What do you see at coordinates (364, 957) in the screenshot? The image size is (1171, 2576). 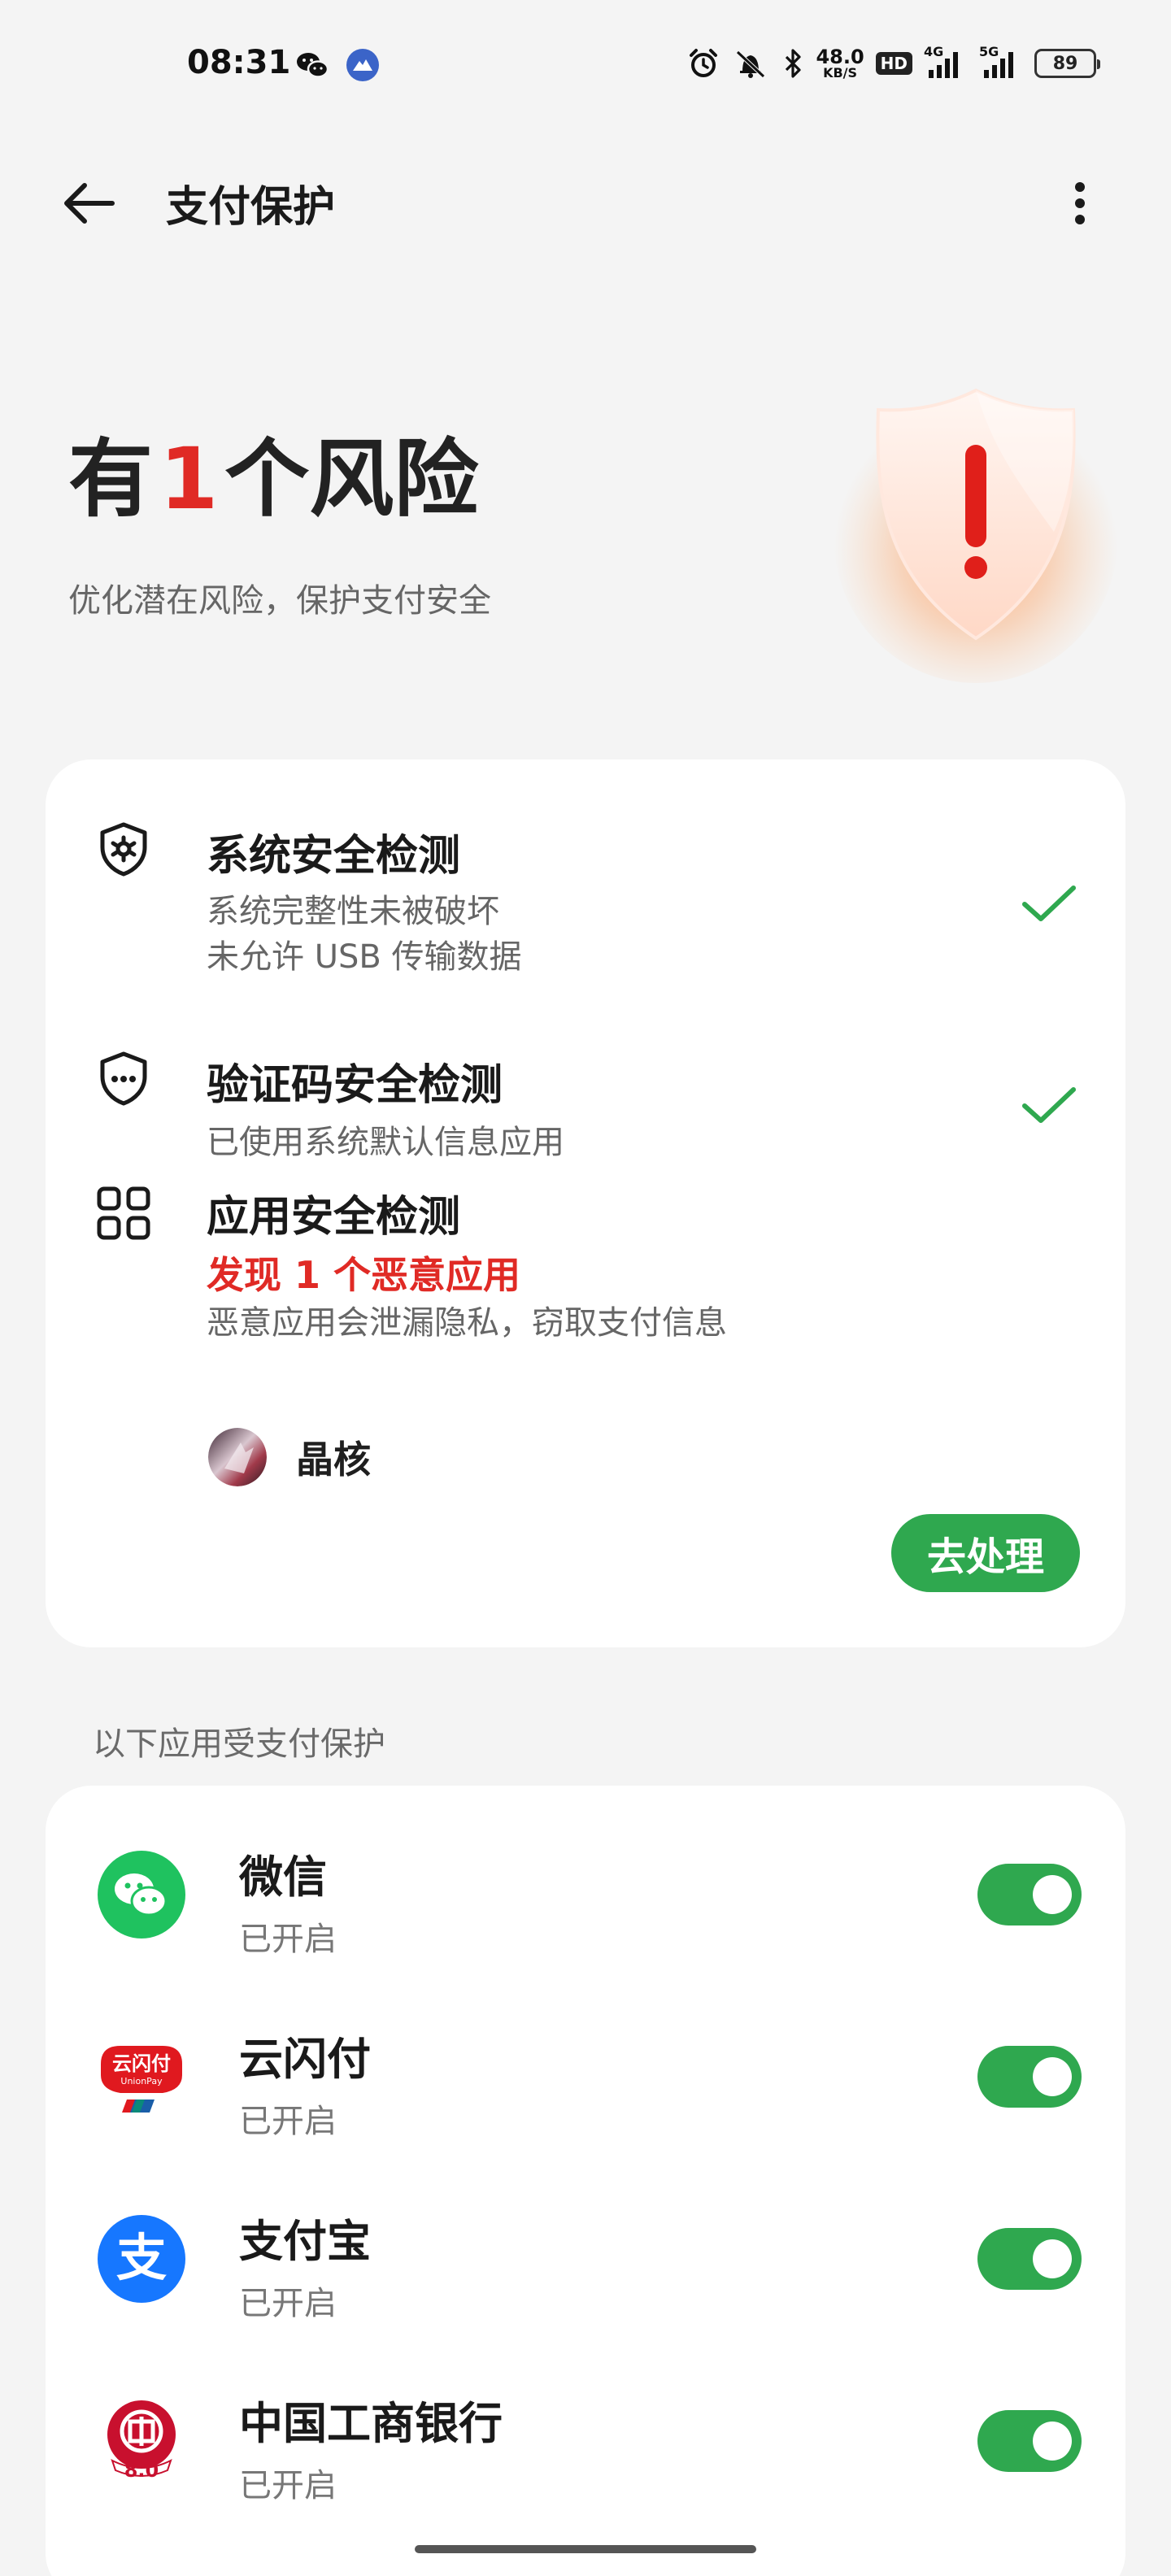 I see `system-check-desc-2: 未允许 USB 传输数据` at bounding box center [364, 957].